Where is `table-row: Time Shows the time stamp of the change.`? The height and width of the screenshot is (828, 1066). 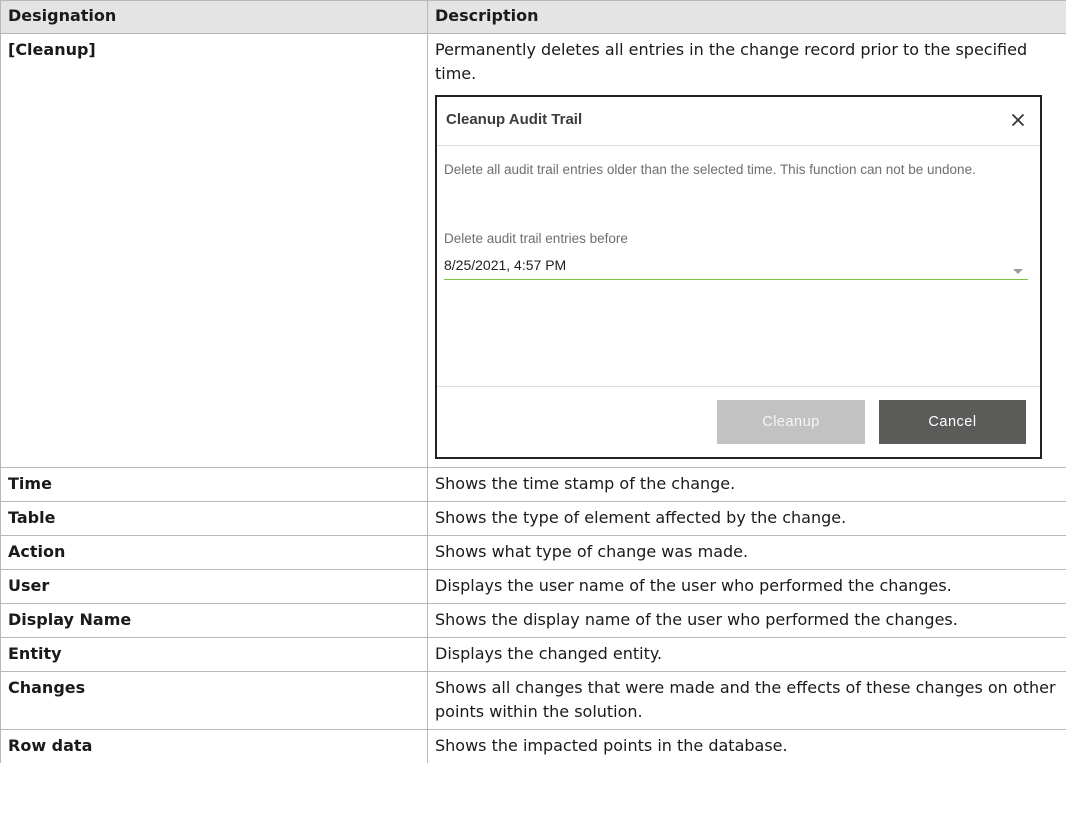
table-row: Time Shows the time stamp of the change. is located at coordinates (533, 484).